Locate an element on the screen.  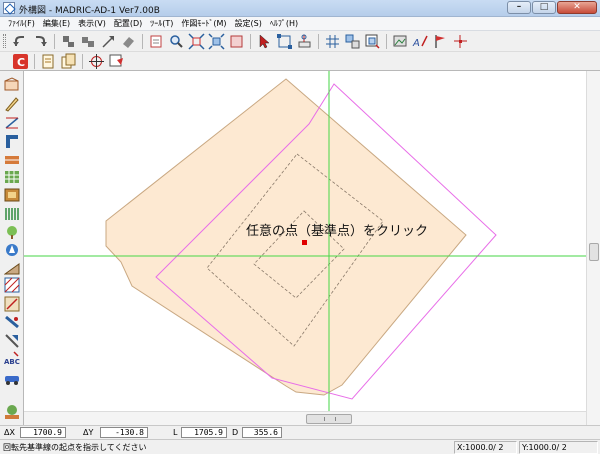
horizontal-scroll-thumb is located at coordinates (329, 419).